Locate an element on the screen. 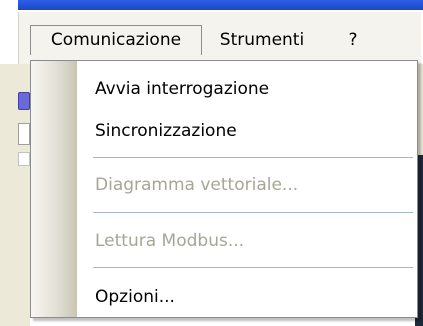  toolbar-save-icon is located at coordinates (24, 101).